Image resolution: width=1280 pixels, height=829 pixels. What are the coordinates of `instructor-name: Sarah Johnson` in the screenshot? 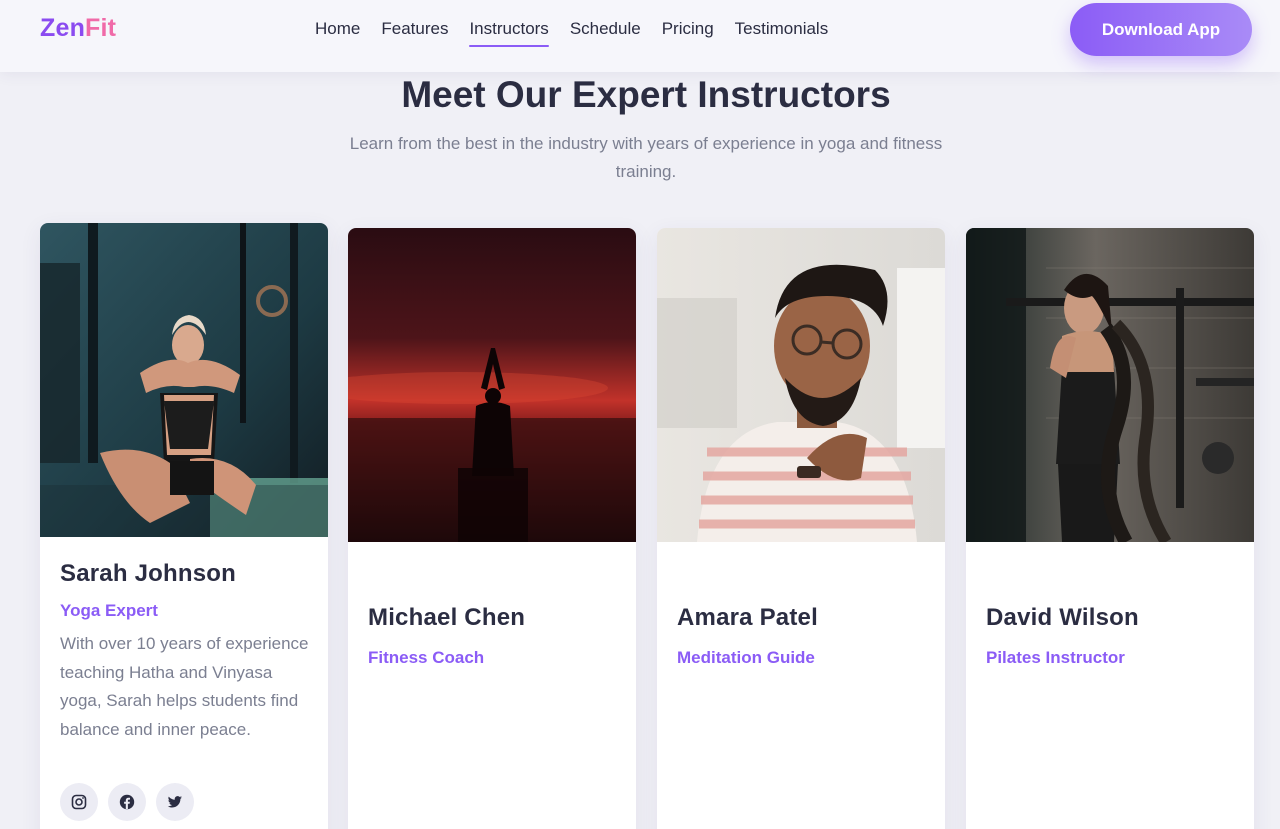 It's located at (148, 573).